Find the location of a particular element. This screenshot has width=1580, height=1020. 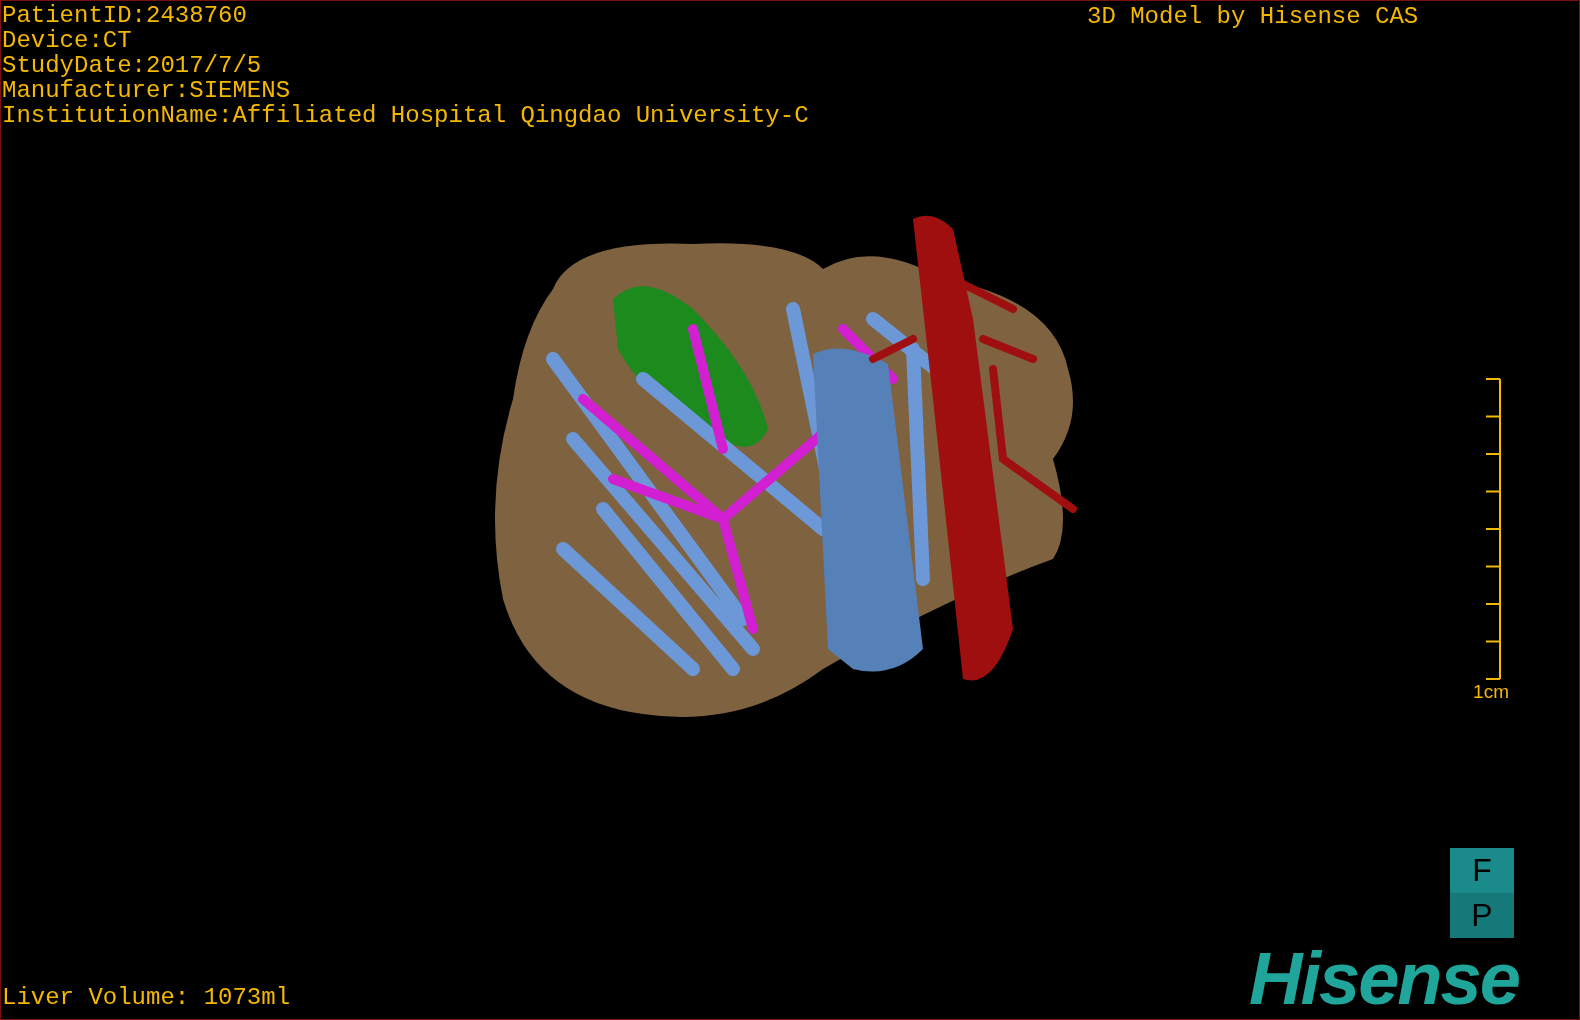

model-caption: 3D Model by Hisense CAS is located at coordinates (1253, 17).